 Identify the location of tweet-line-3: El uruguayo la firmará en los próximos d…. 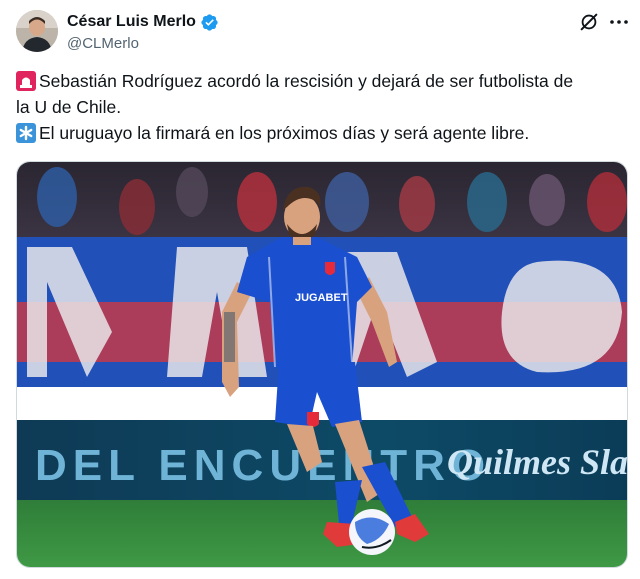
(321, 133).